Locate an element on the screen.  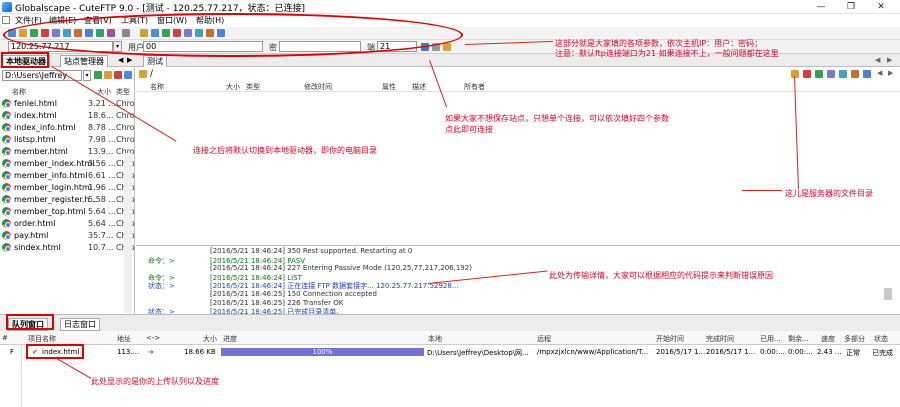
queue-col-name: 项目名称 is located at coordinates (42, 339).